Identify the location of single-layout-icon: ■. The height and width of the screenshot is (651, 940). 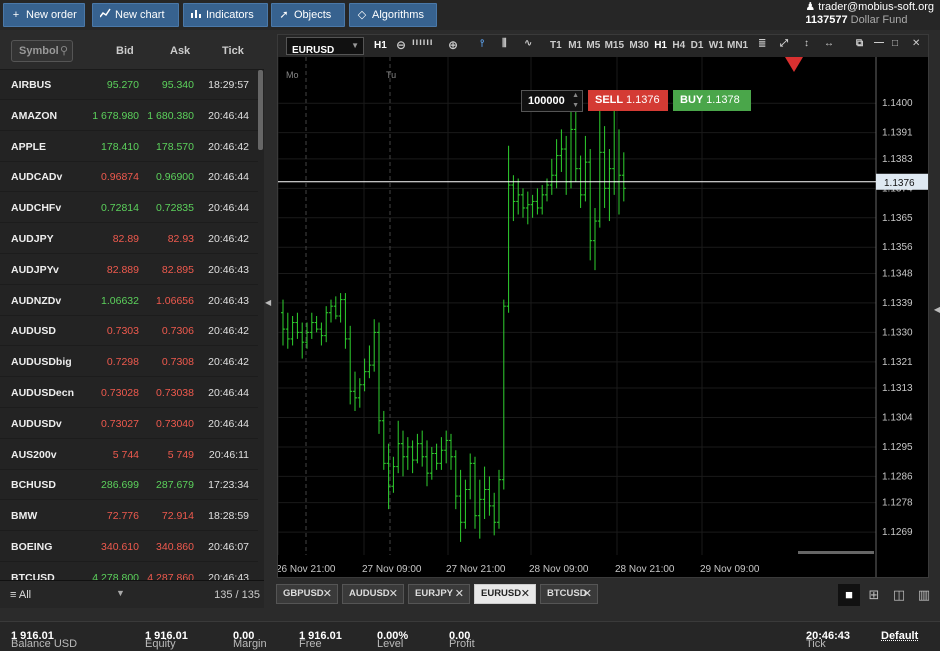
(849, 595).